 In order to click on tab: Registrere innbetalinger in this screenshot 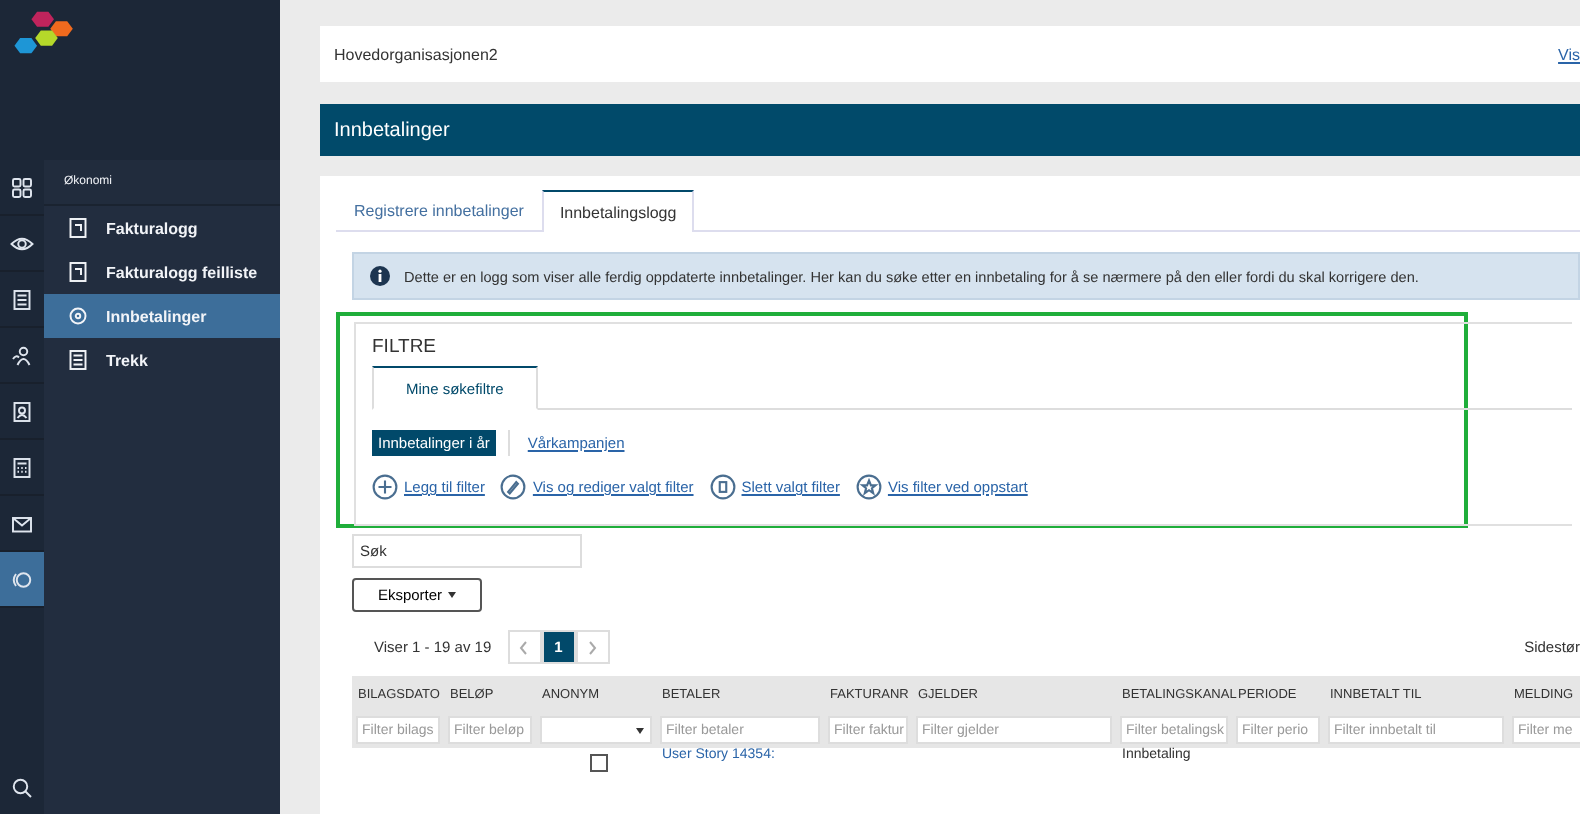, I will do `click(439, 210)`.